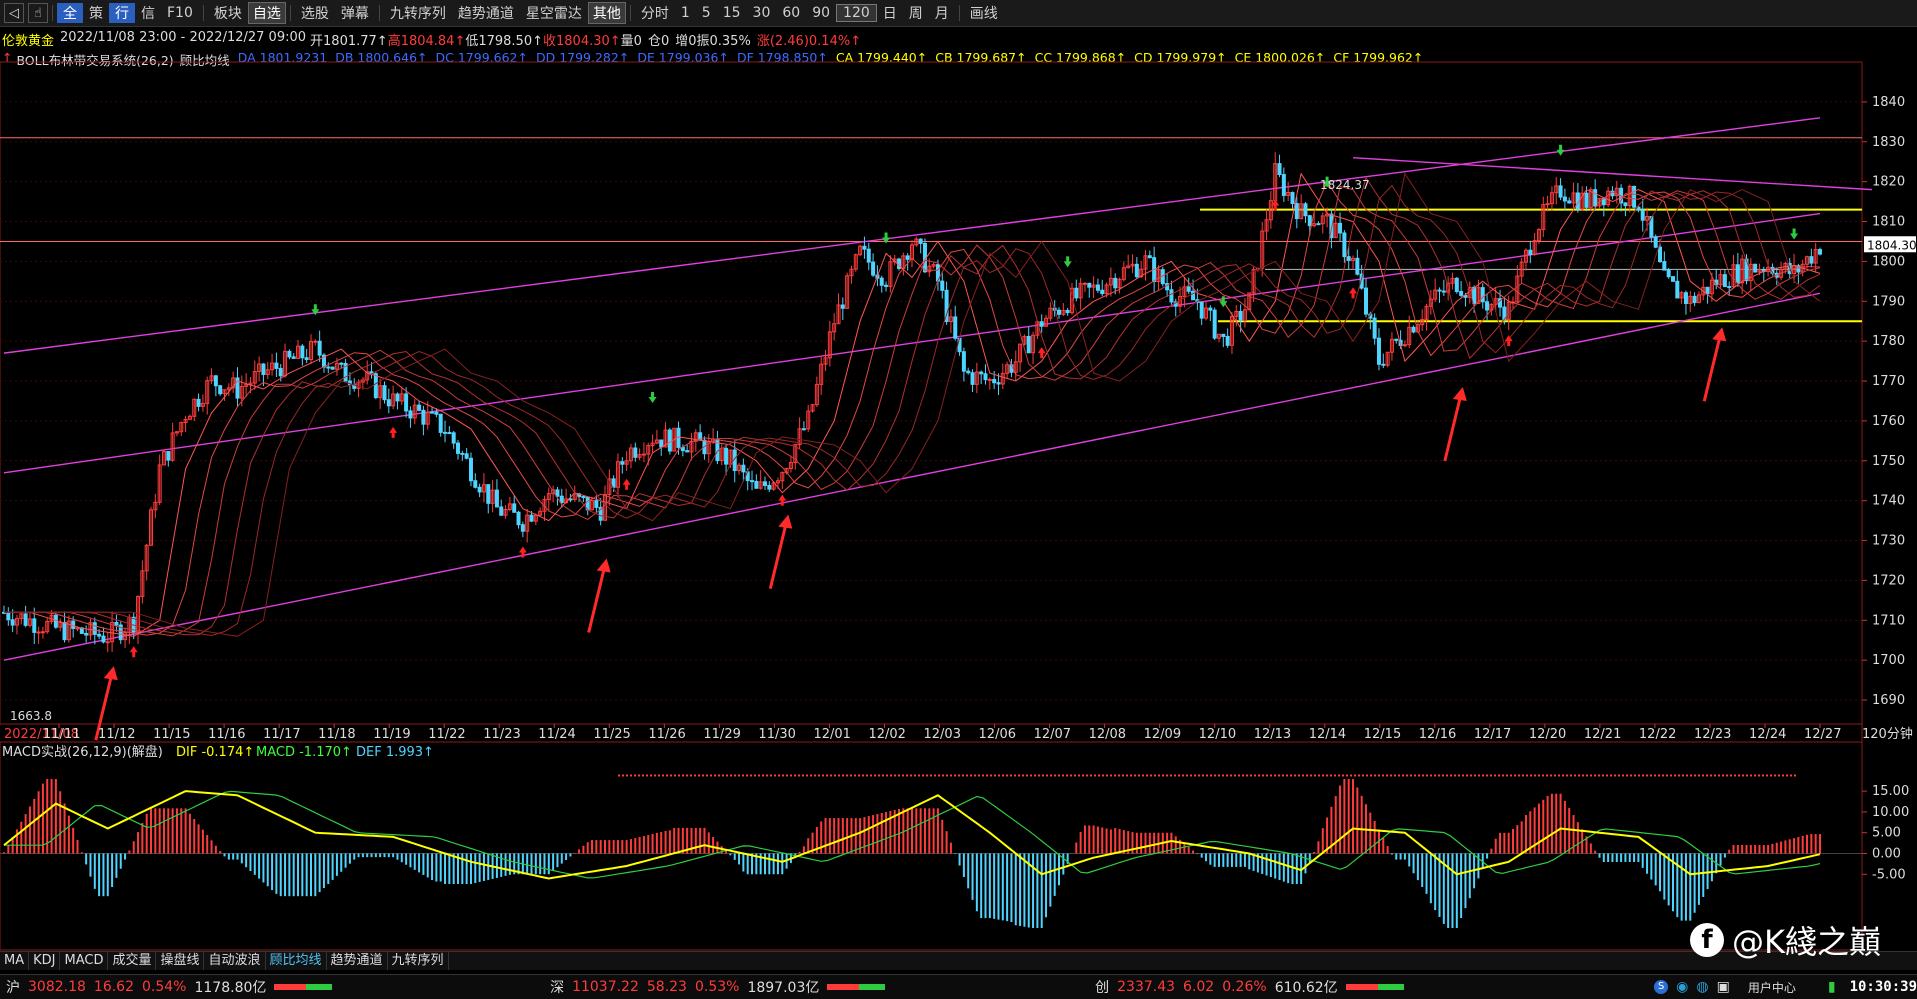 Image resolution: width=1917 pixels, height=999 pixels. I want to click on y-tick-label: 1730, so click(1888, 541).